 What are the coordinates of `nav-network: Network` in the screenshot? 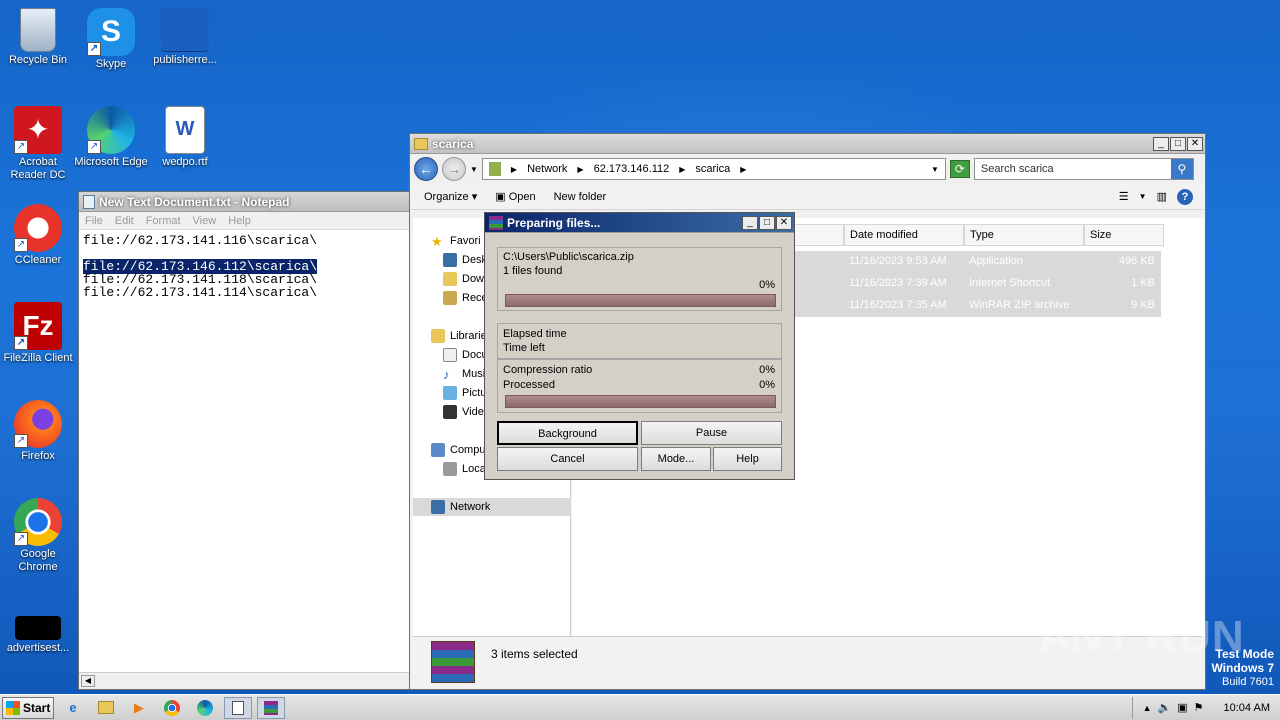 It's located at (492, 507).